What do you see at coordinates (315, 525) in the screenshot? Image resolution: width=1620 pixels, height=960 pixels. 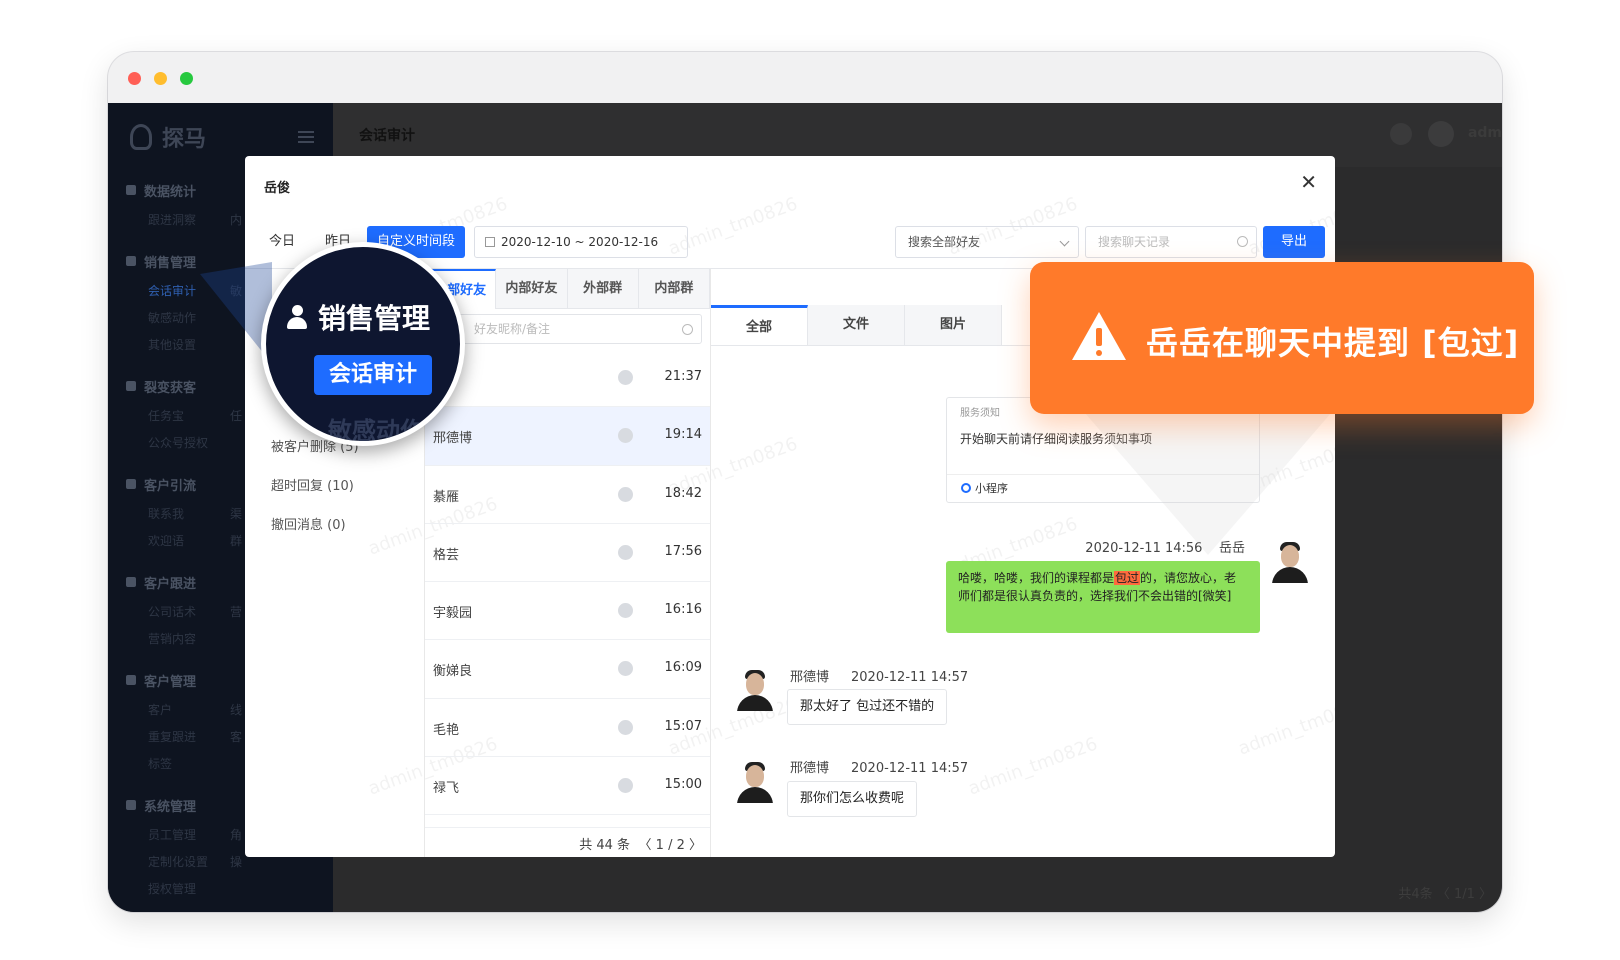 I see `category-item: 撤回消息 (0)` at bounding box center [315, 525].